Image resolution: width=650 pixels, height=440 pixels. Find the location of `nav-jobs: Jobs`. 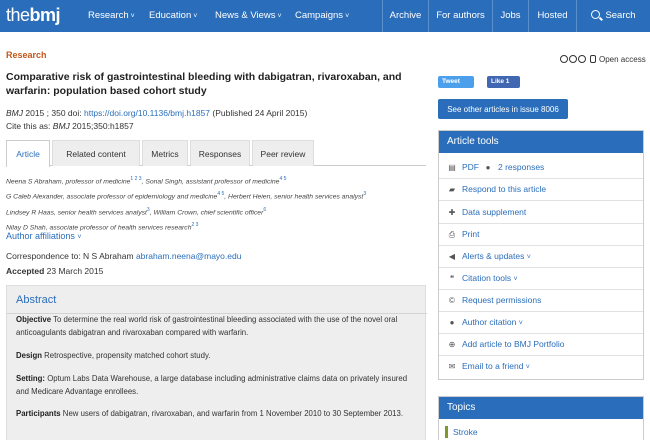

nav-jobs: Jobs is located at coordinates (510, 16).